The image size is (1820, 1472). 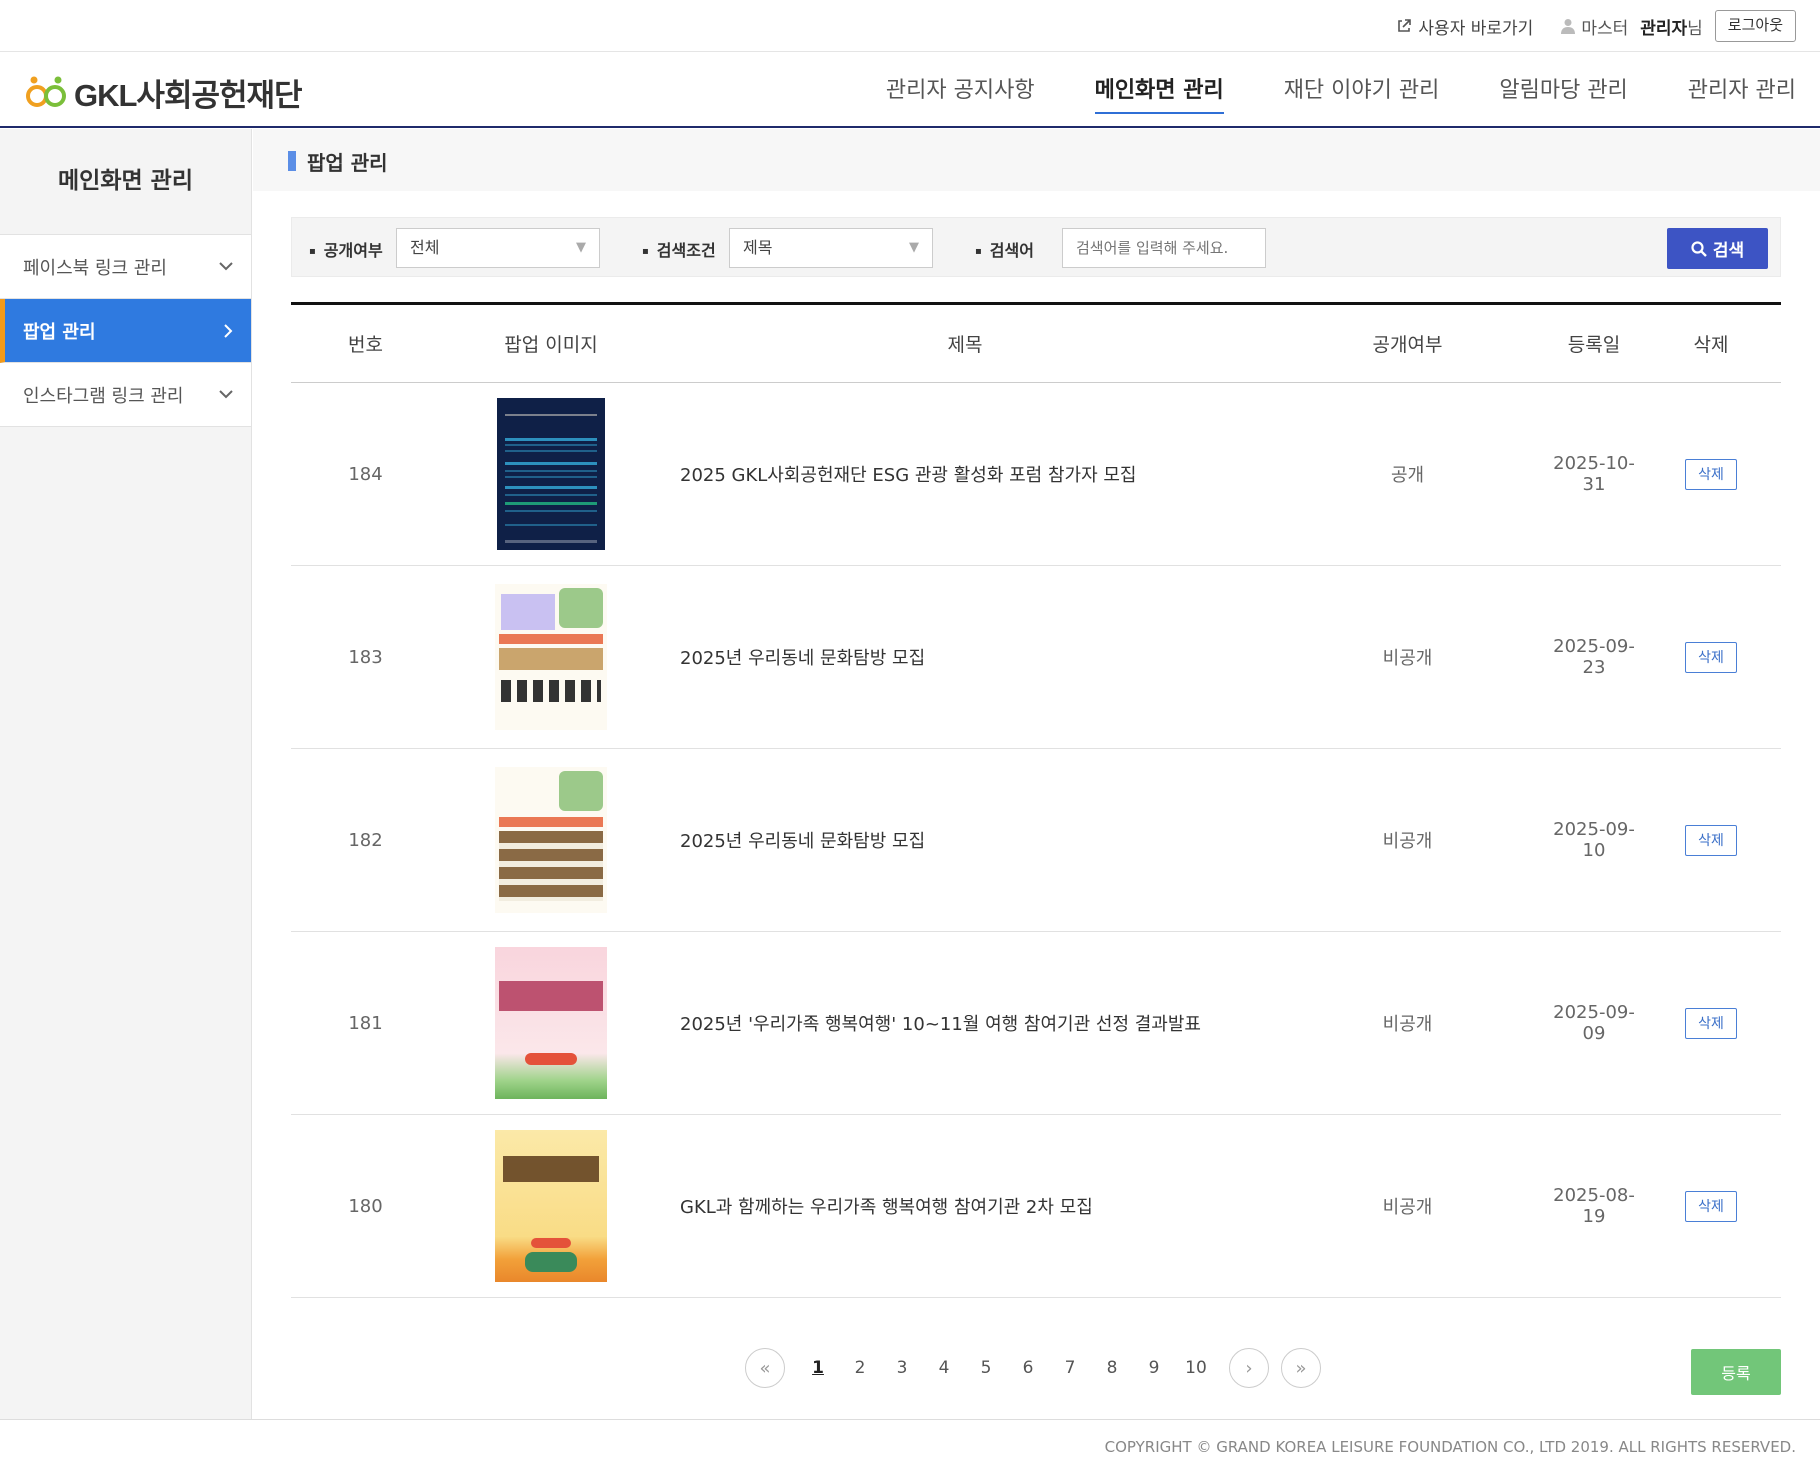 I want to click on sidebar-item-facebook: 페이스북 링크 관리, so click(x=125, y=267).